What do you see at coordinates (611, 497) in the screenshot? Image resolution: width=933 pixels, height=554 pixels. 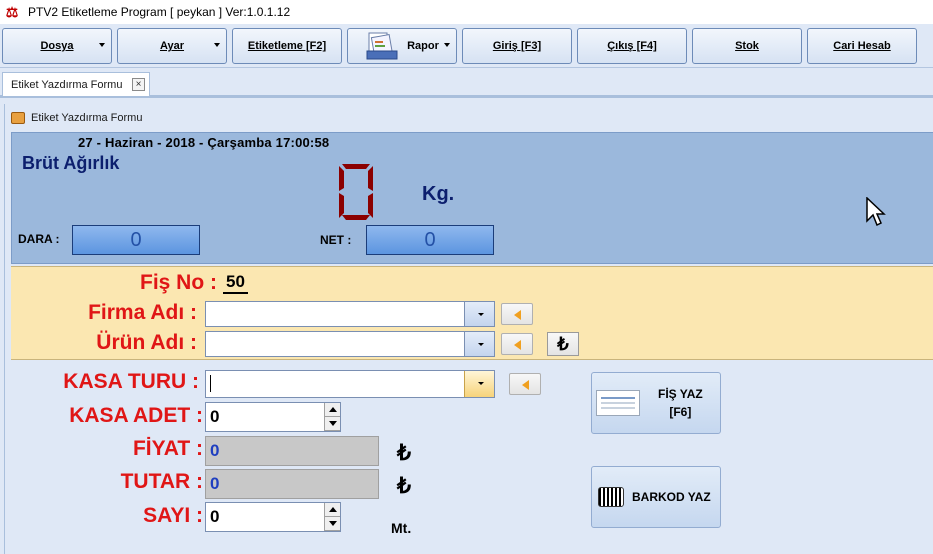 I see `barcode-icon` at bounding box center [611, 497].